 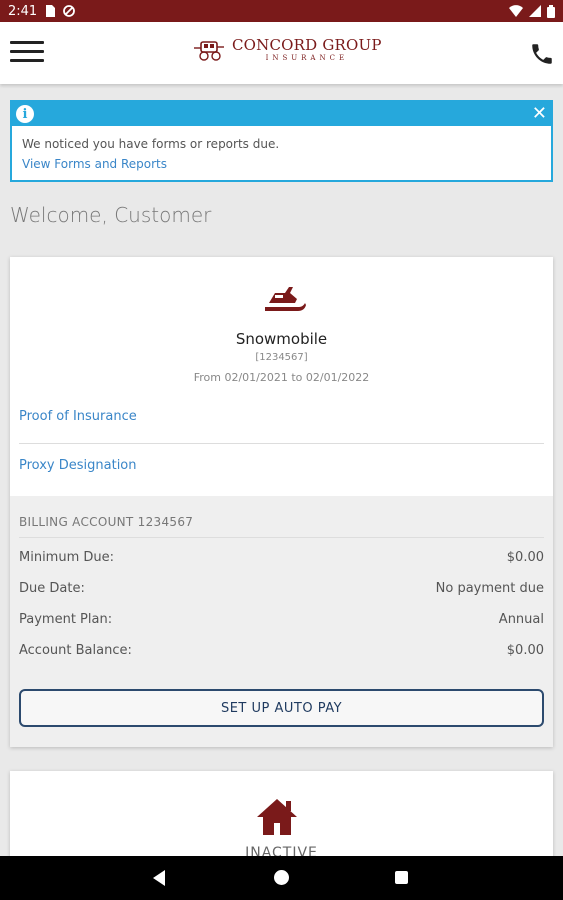 I want to click on row-value: No payment due, so click(x=489, y=588).